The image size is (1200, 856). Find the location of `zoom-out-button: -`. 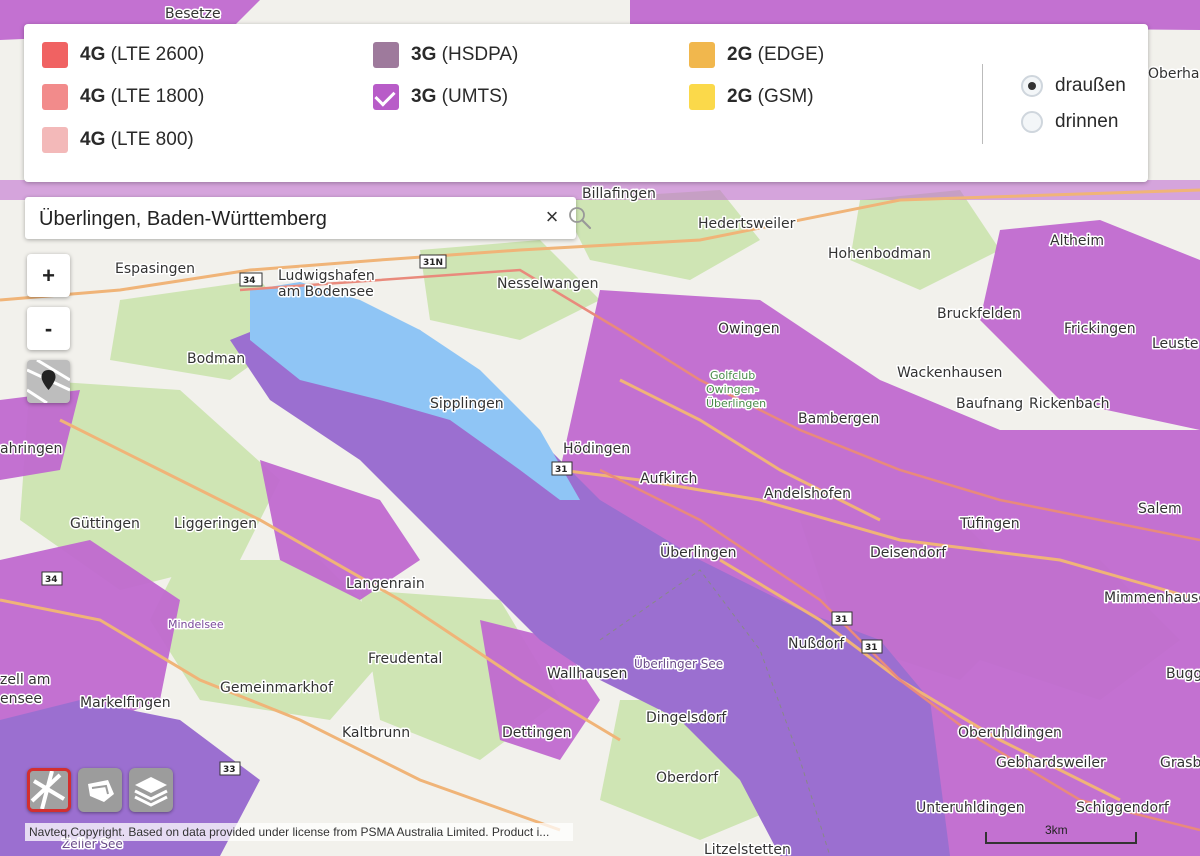

zoom-out-button: - is located at coordinates (48, 328).